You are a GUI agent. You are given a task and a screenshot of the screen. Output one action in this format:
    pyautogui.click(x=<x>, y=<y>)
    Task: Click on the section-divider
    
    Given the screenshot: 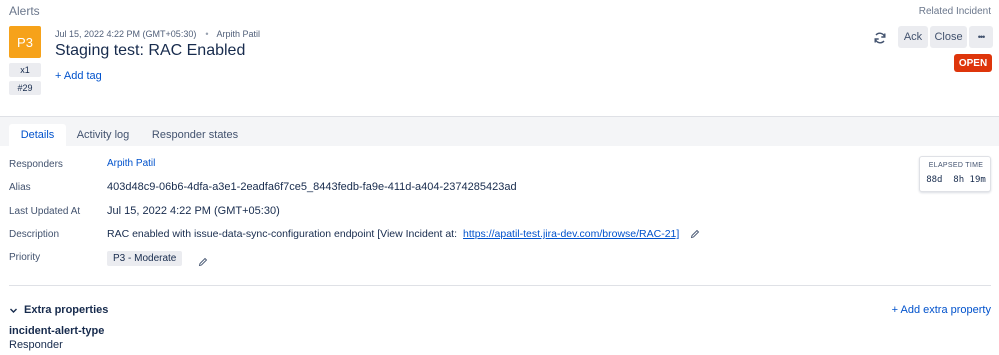 What is the action you would take?
    pyautogui.click(x=500, y=285)
    